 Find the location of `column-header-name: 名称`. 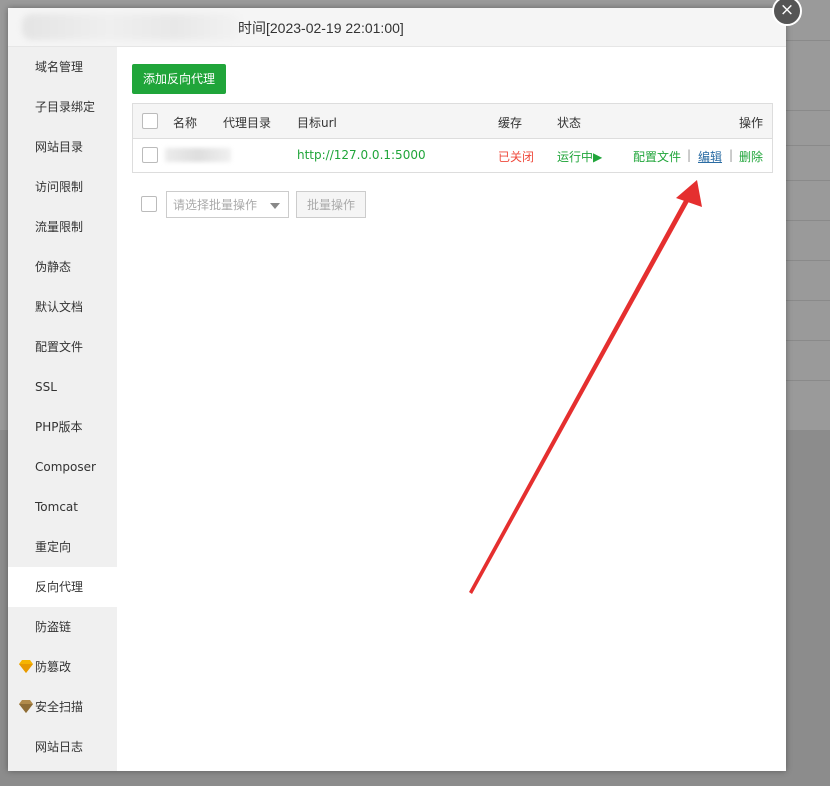

column-header-name: 名称 is located at coordinates (185, 123).